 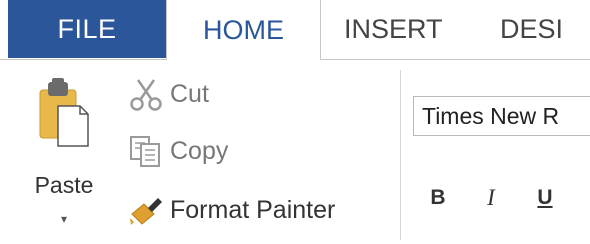 I want to click on group-separator, so click(x=400, y=155).